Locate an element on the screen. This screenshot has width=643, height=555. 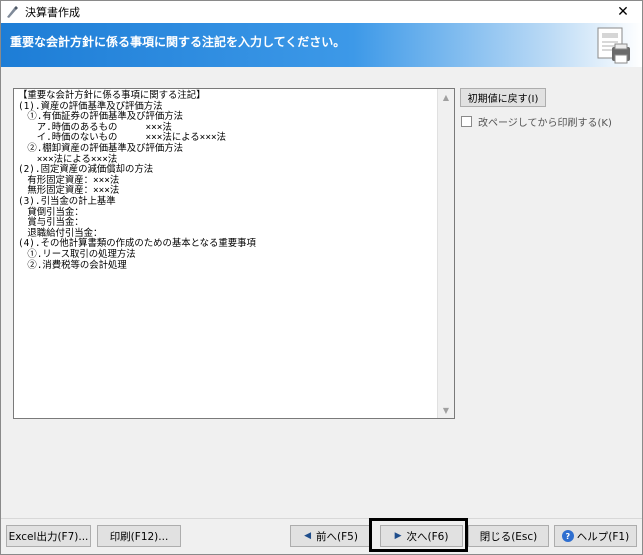
app-icon is located at coordinates (12, 12).